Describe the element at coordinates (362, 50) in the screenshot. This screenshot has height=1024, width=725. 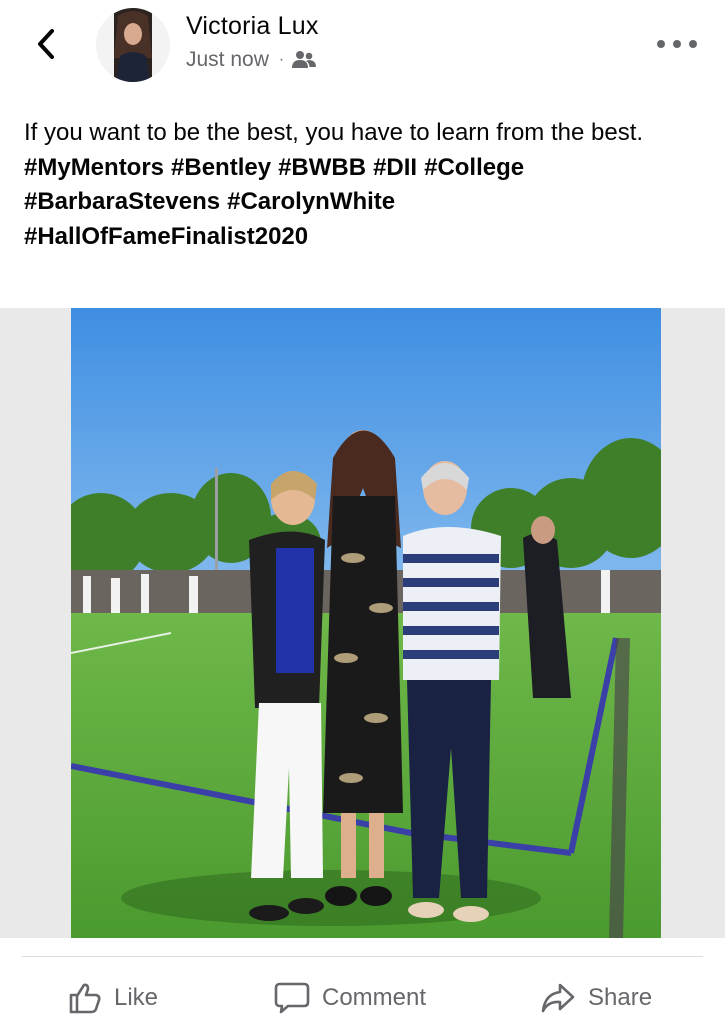
I see `post-header: Victoria Lux Just now ·` at that location.